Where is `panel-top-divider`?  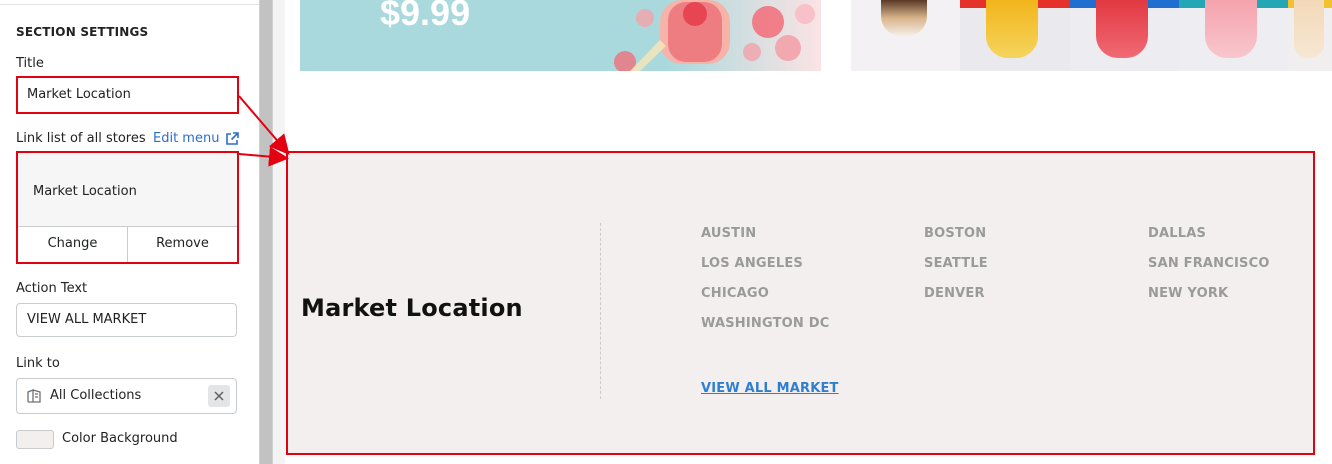
panel-top-divider is located at coordinates (129, 2).